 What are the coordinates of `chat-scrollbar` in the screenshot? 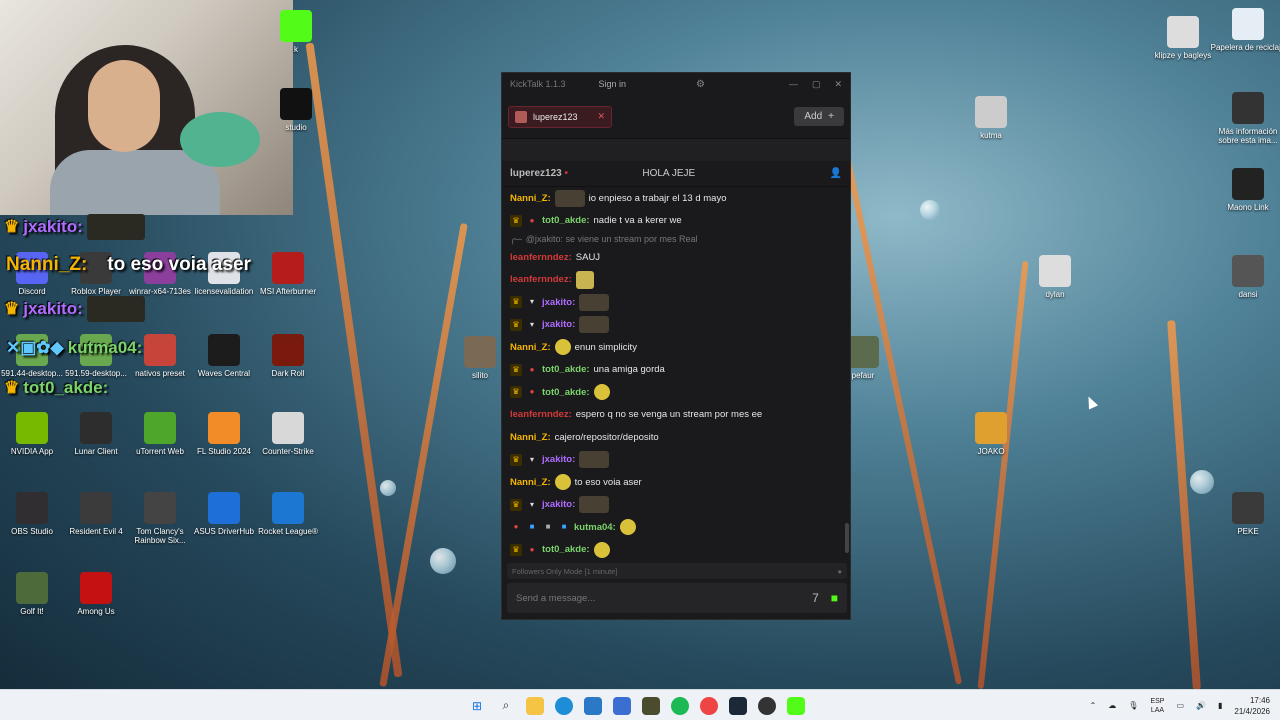 It's located at (847, 538).